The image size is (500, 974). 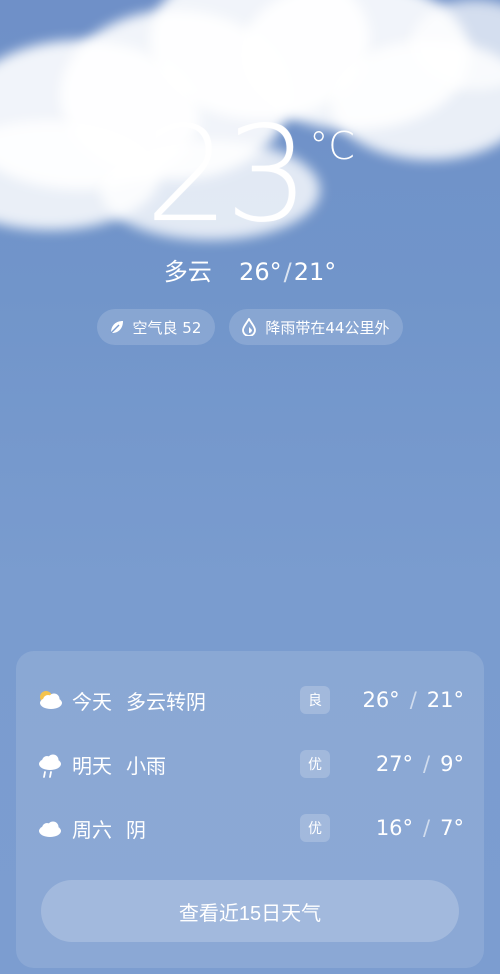 I want to click on forecast-low: 21°, so click(x=445, y=700).